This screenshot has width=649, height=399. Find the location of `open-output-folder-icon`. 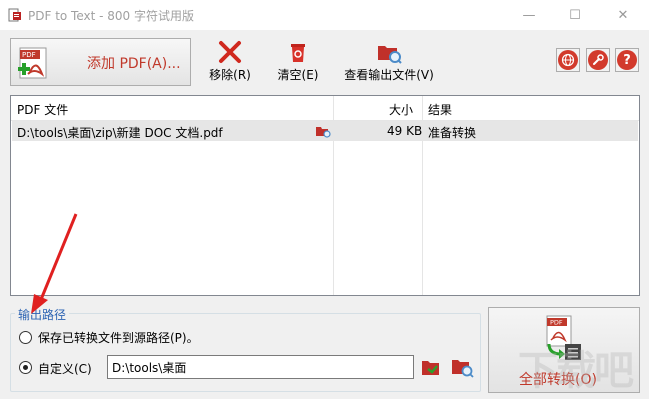

open-output-folder-icon is located at coordinates (462, 367).